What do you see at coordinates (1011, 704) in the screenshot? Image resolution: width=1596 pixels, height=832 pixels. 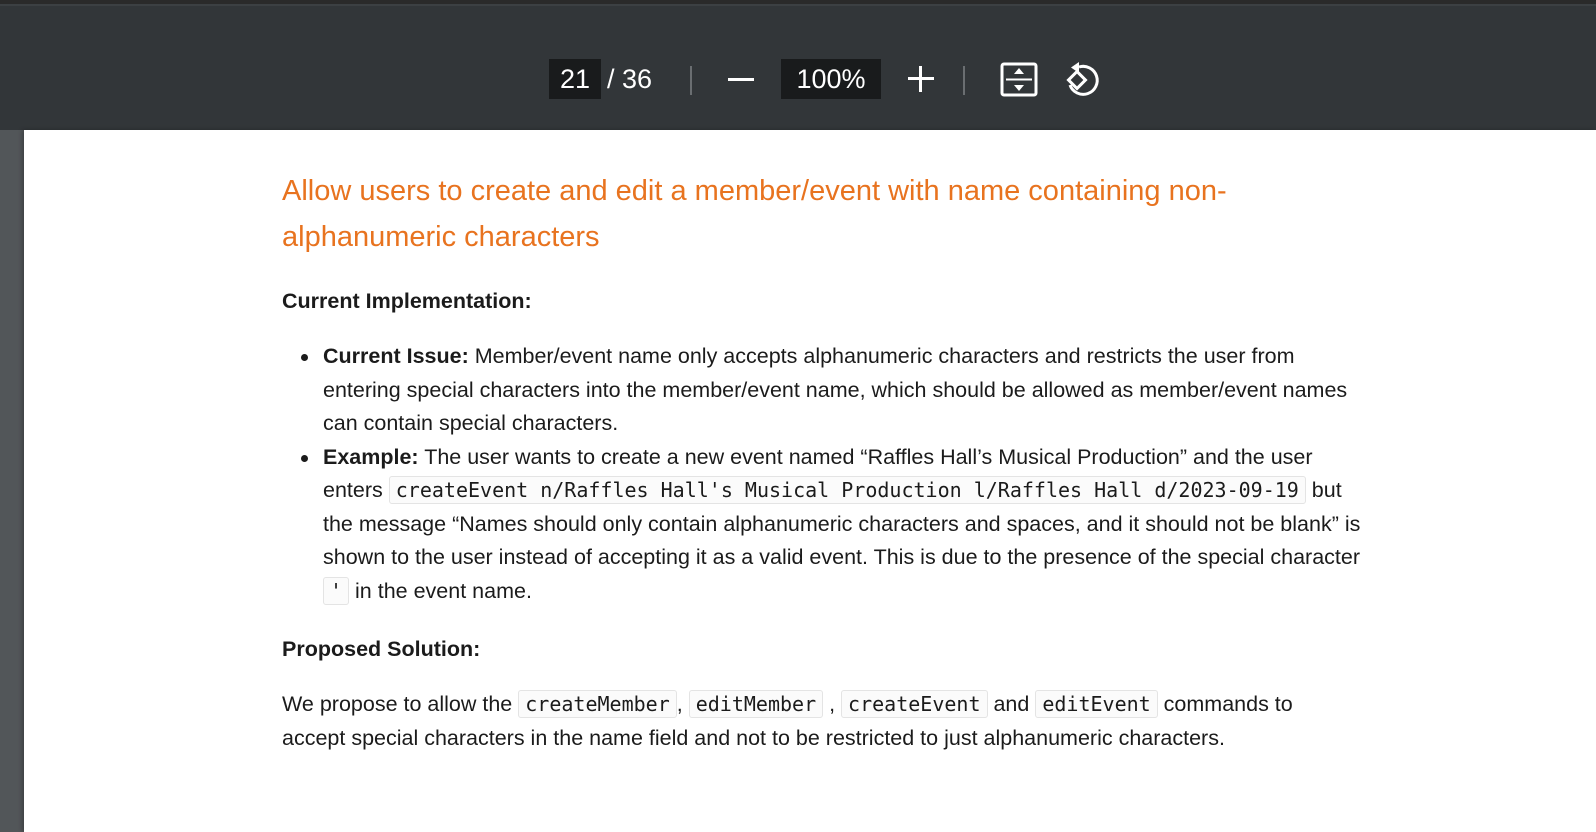 I see `proposal-text: and` at bounding box center [1011, 704].